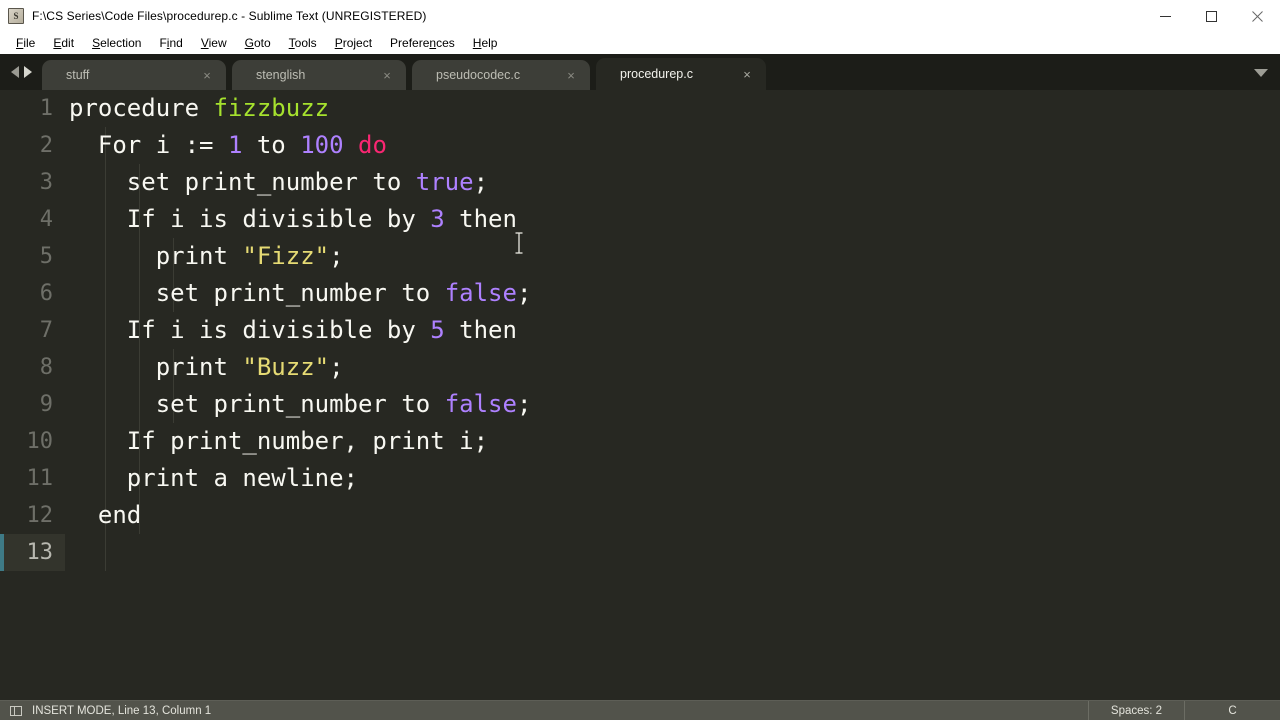 This screenshot has width=1280, height=720. I want to click on line-content: If print_number, print i;, so click(279, 441).